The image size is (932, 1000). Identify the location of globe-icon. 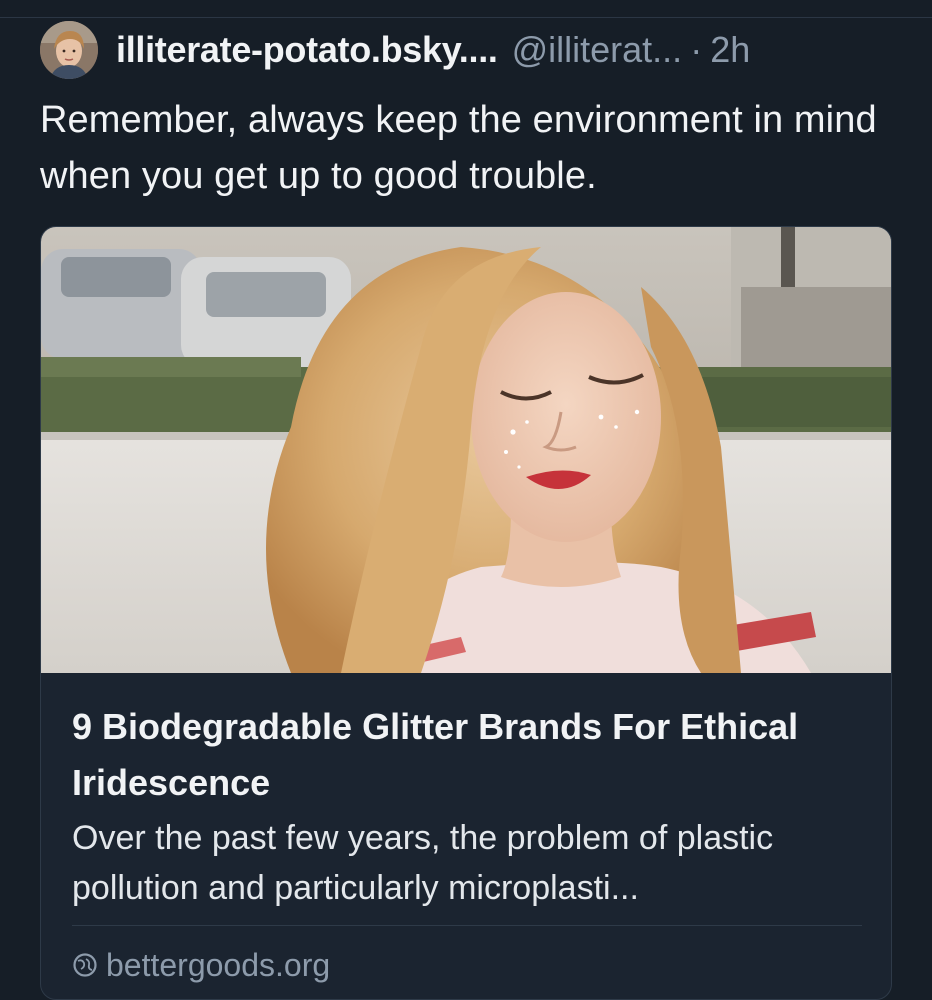
(85, 965).